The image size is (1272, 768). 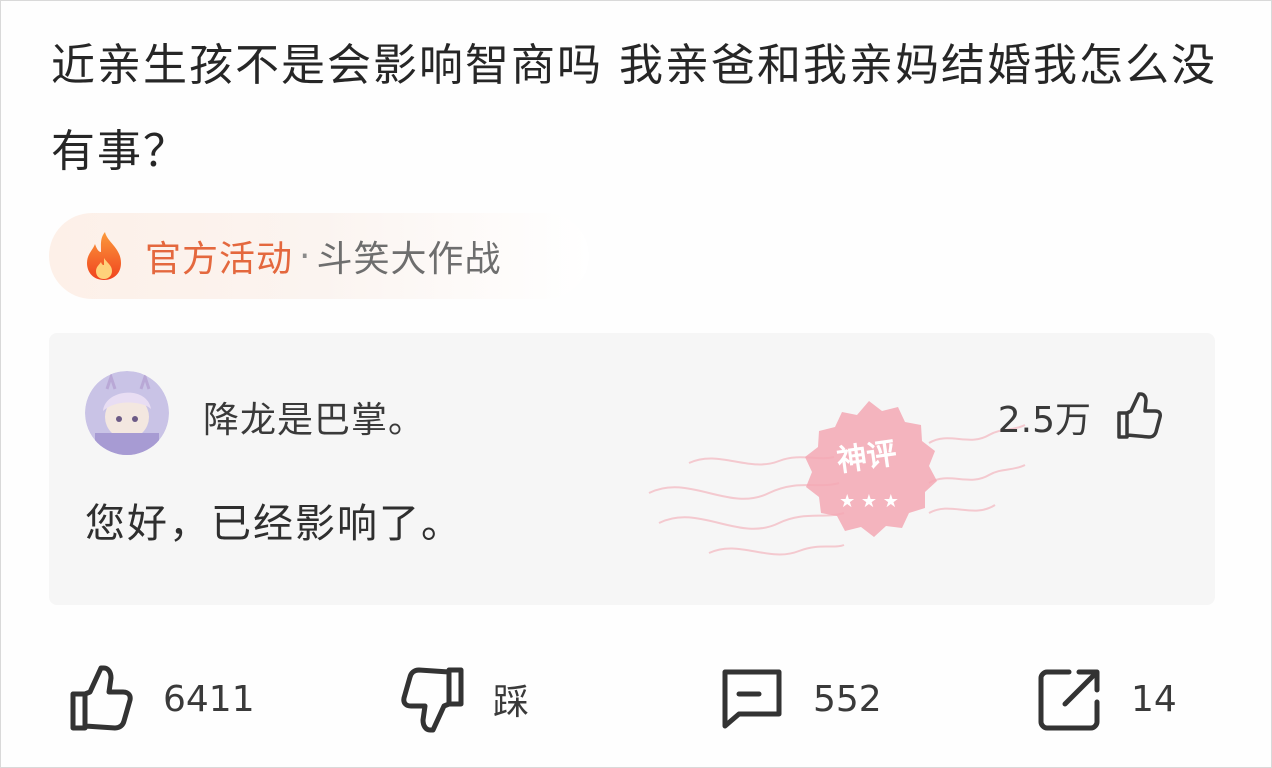 What do you see at coordinates (104, 256) in the screenshot?
I see `fire-icon` at bounding box center [104, 256].